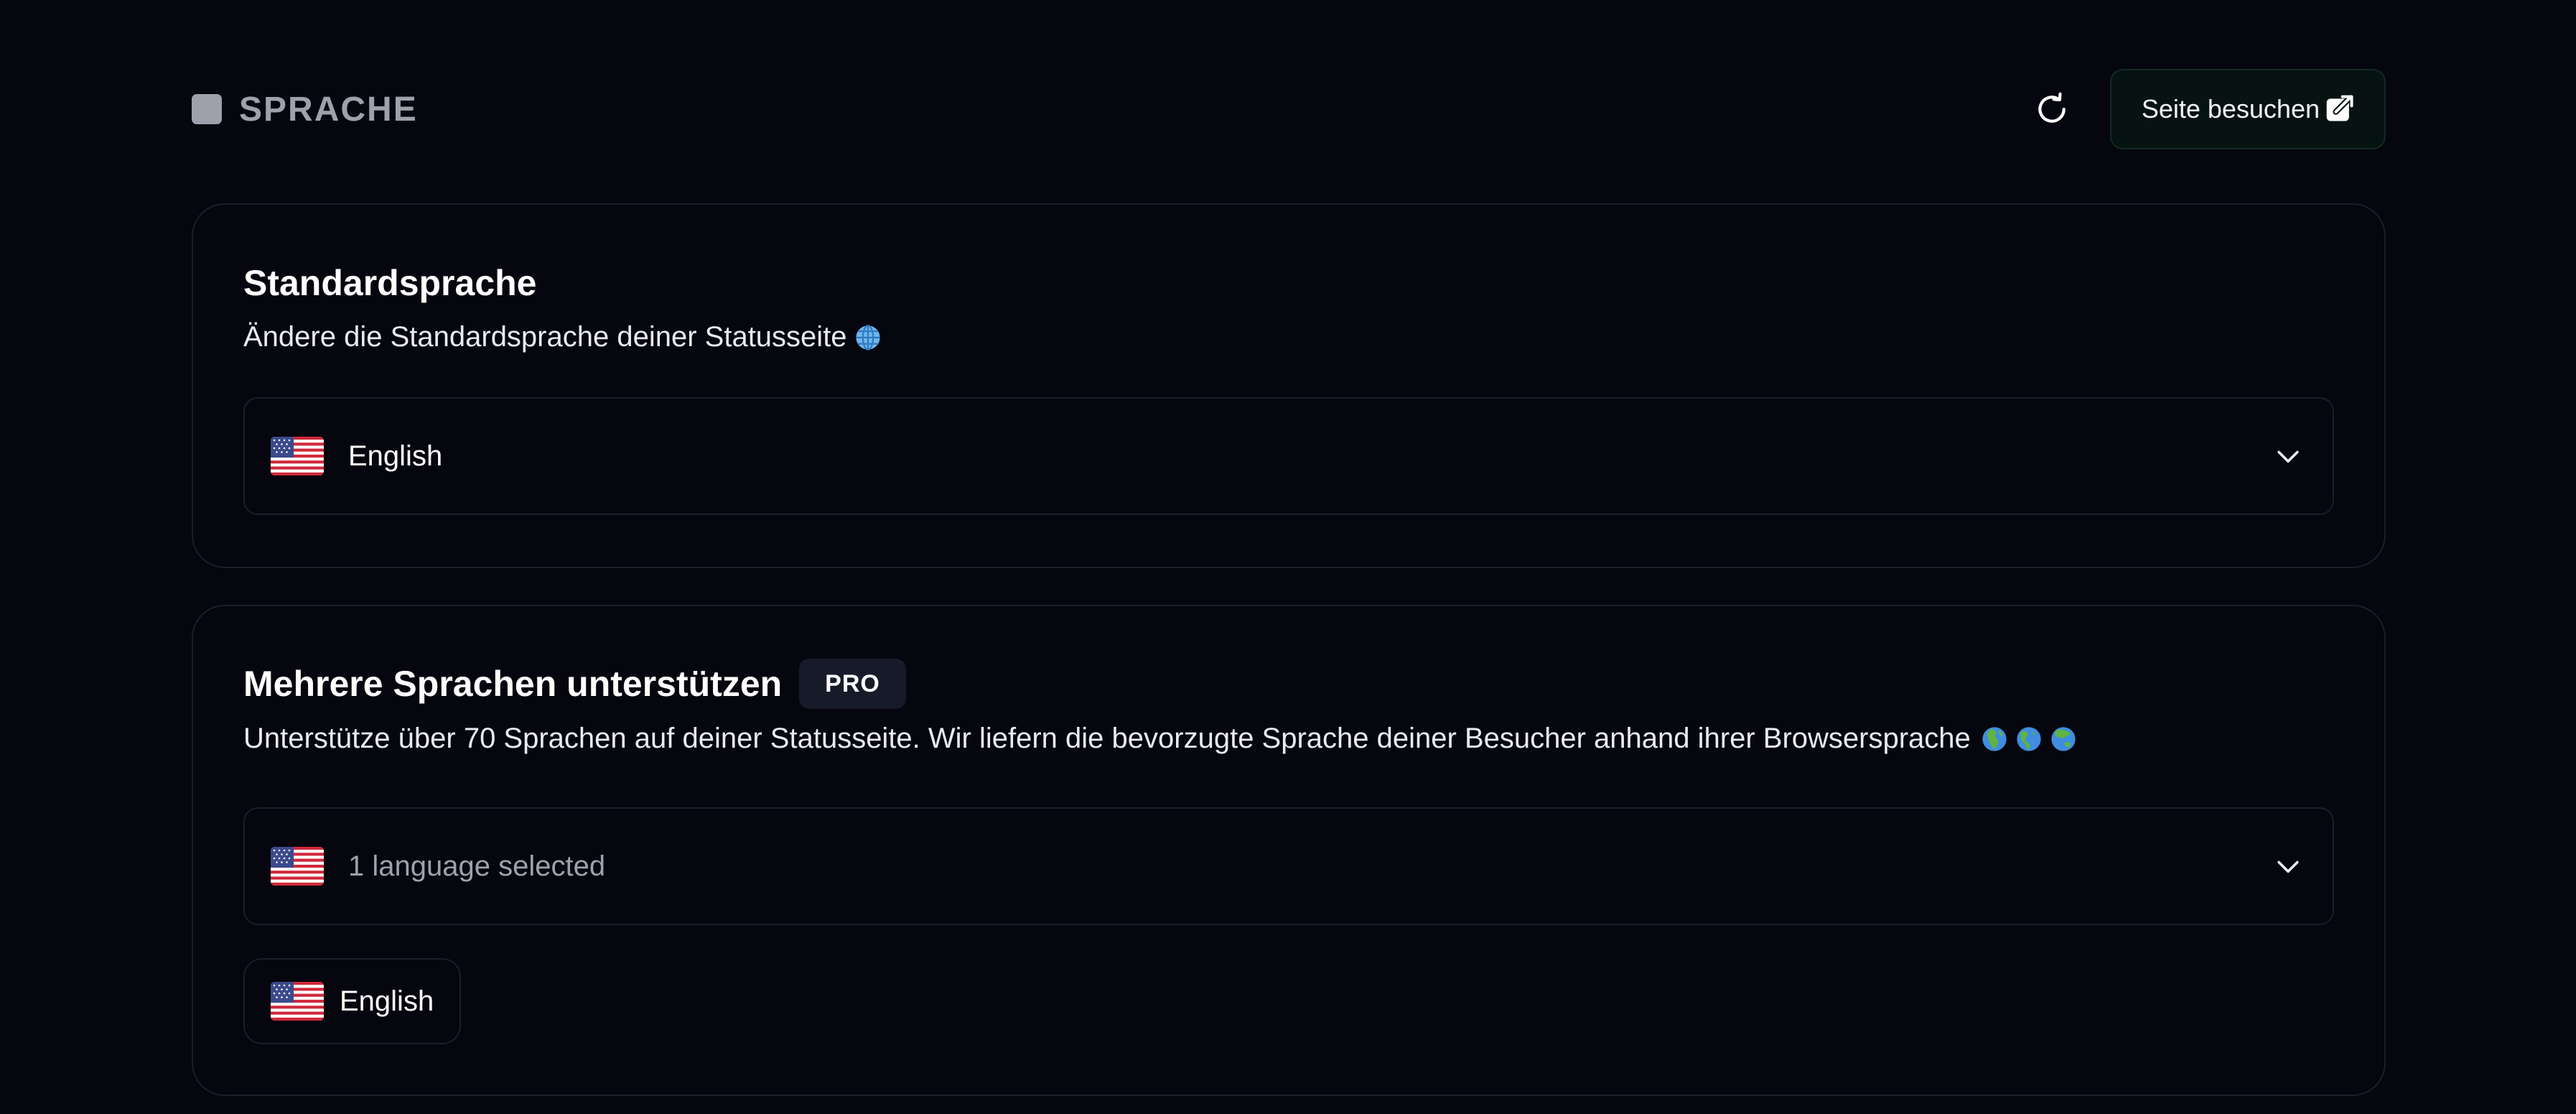 Image resolution: width=2576 pixels, height=1114 pixels. I want to click on language-chip-english: English, so click(352, 1001).